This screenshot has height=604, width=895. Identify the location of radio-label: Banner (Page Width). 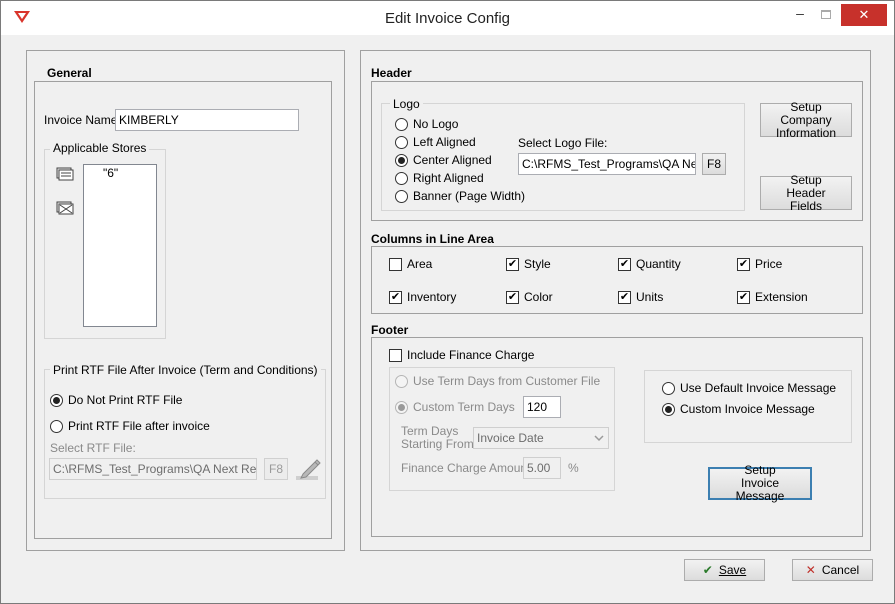
(469, 196).